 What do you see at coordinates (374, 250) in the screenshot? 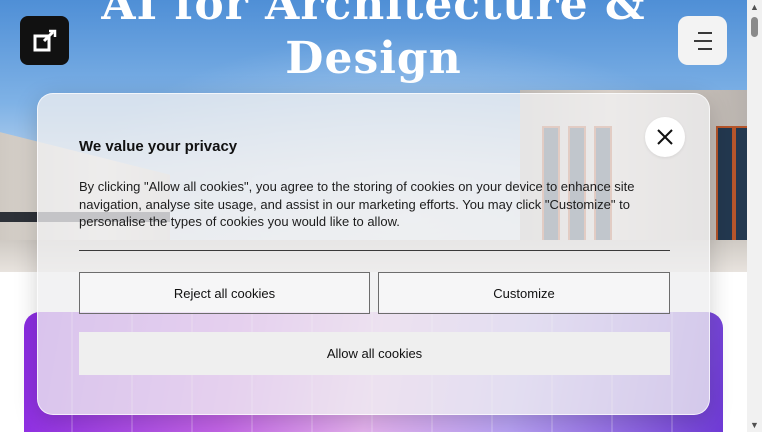
I see `divider` at bounding box center [374, 250].